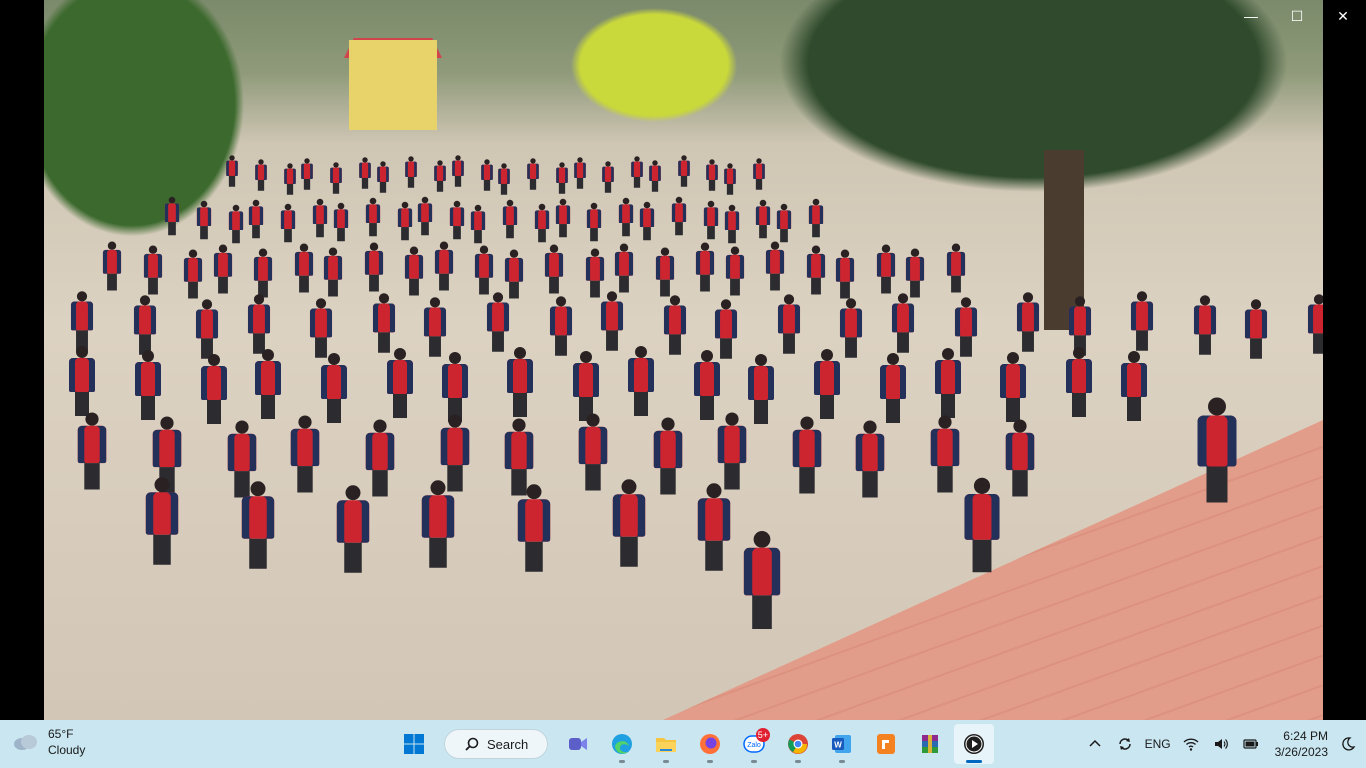 The image size is (1366, 768). I want to click on clock-time: 6:24 PM, so click(1305, 736).